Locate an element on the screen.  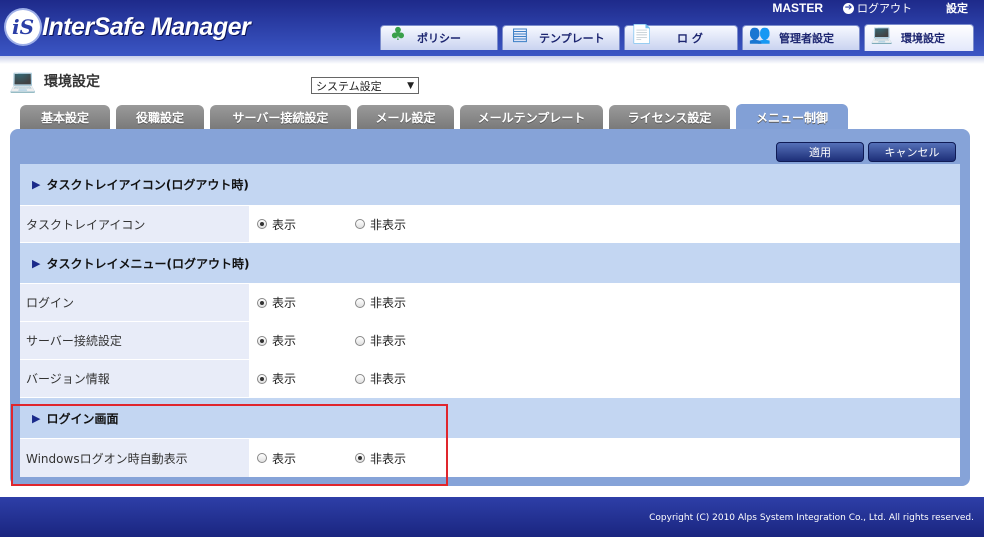
logo-mark: iS is located at coordinates (23, 27).